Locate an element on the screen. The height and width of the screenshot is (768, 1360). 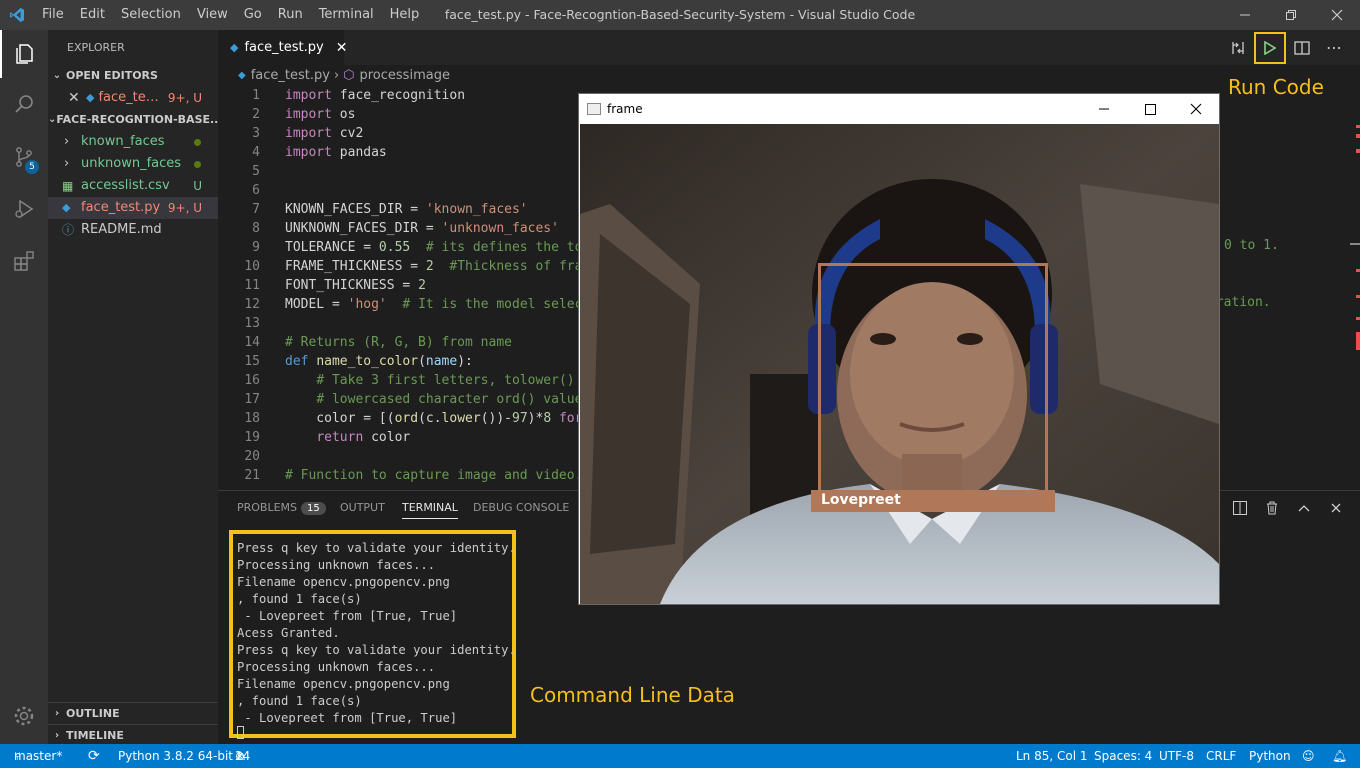
close-panel-icon is located at coordinates (1336, 508).